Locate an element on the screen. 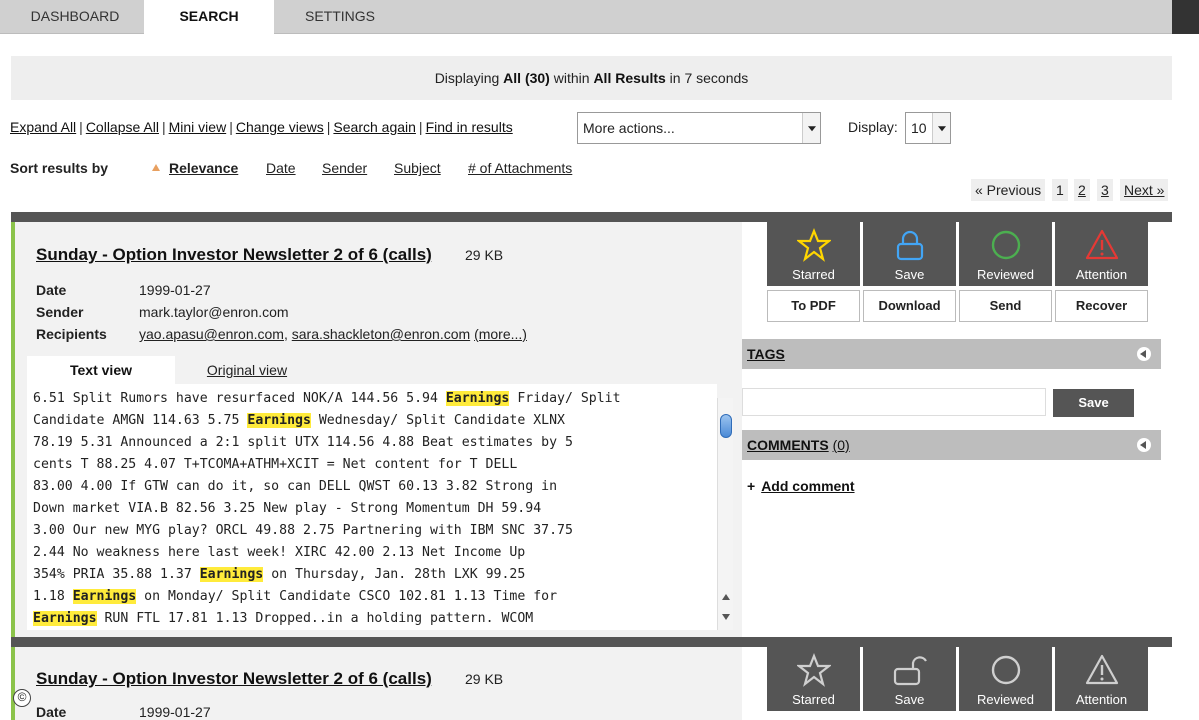 The image size is (1199, 720). tags-label: TAGS is located at coordinates (766, 354).